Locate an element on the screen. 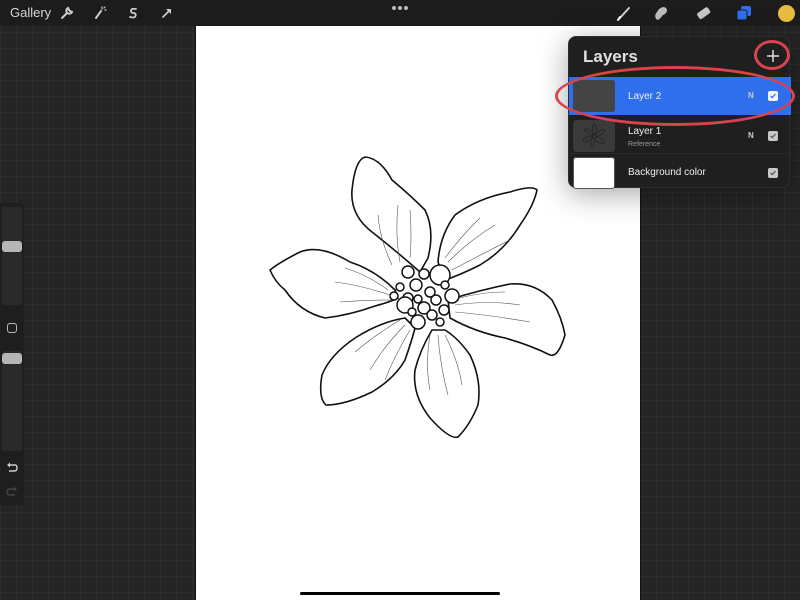 The height and width of the screenshot is (600, 800). redo-icon is located at coordinates (11, 491).